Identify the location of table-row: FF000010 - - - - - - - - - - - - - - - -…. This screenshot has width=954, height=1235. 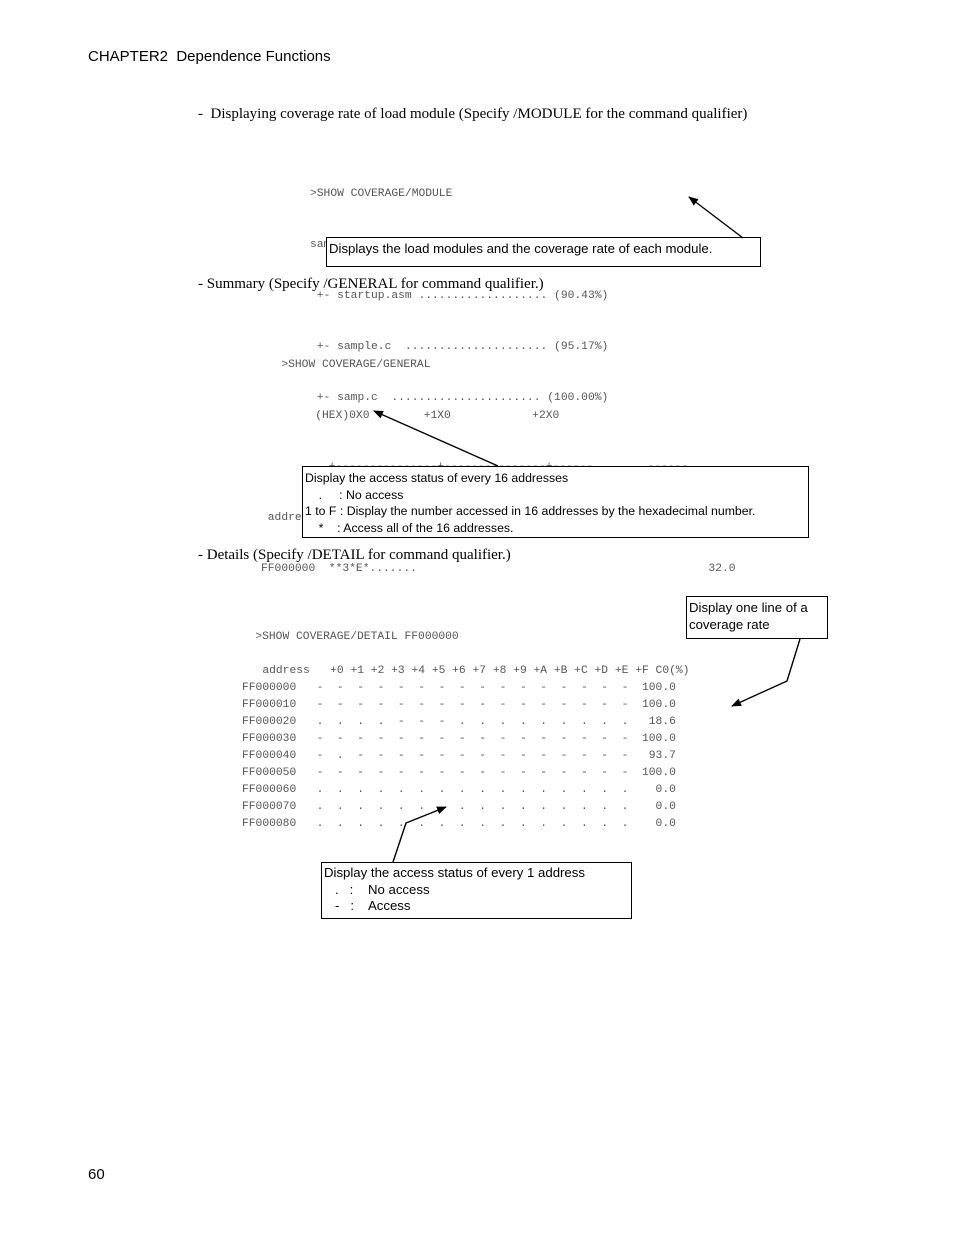
(459, 705).